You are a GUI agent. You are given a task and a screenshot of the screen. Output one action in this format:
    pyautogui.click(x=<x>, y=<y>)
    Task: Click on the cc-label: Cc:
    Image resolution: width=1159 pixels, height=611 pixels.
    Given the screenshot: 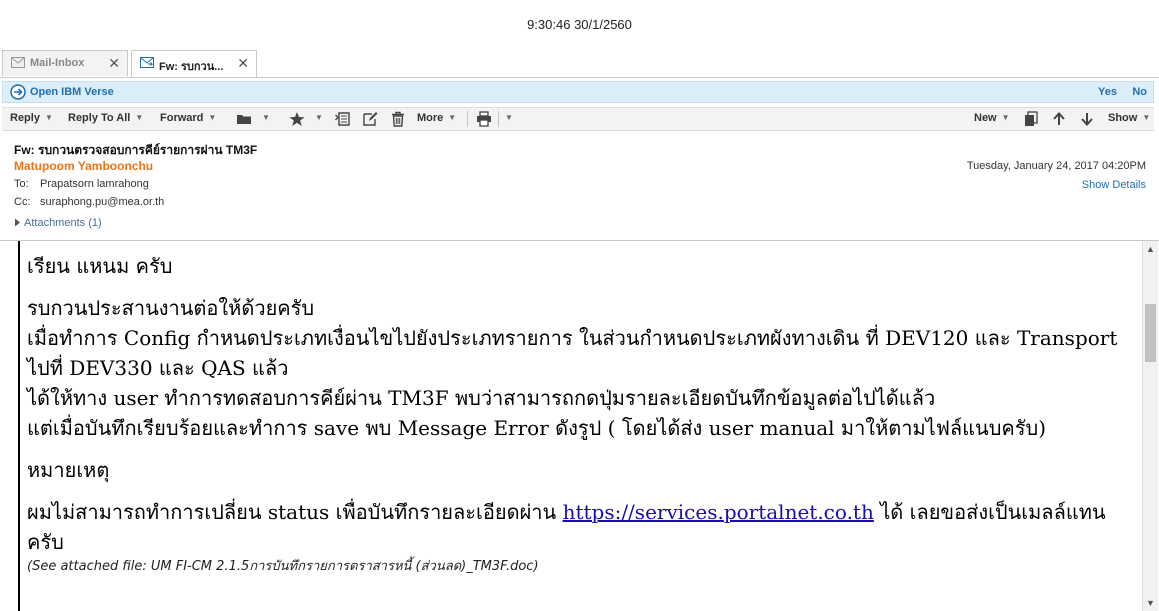 What is the action you would take?
    pyautogui.click(x=22, y=202)
    